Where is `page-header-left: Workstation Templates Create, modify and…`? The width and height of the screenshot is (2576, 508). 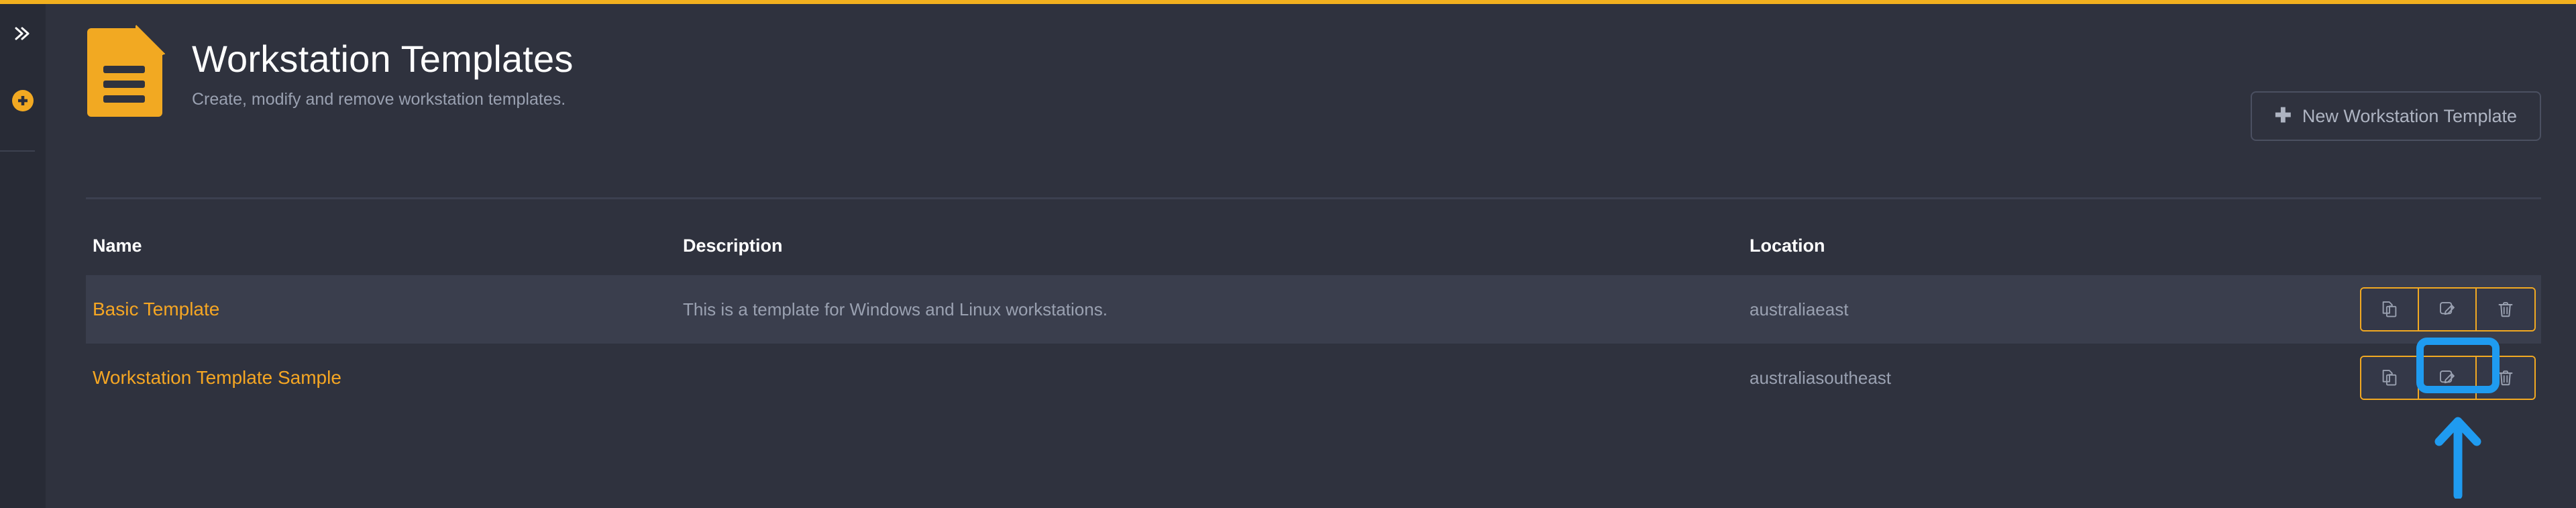 page-header-left: Workstation Templates Create, modify and… is located at coordinates (330, 68).